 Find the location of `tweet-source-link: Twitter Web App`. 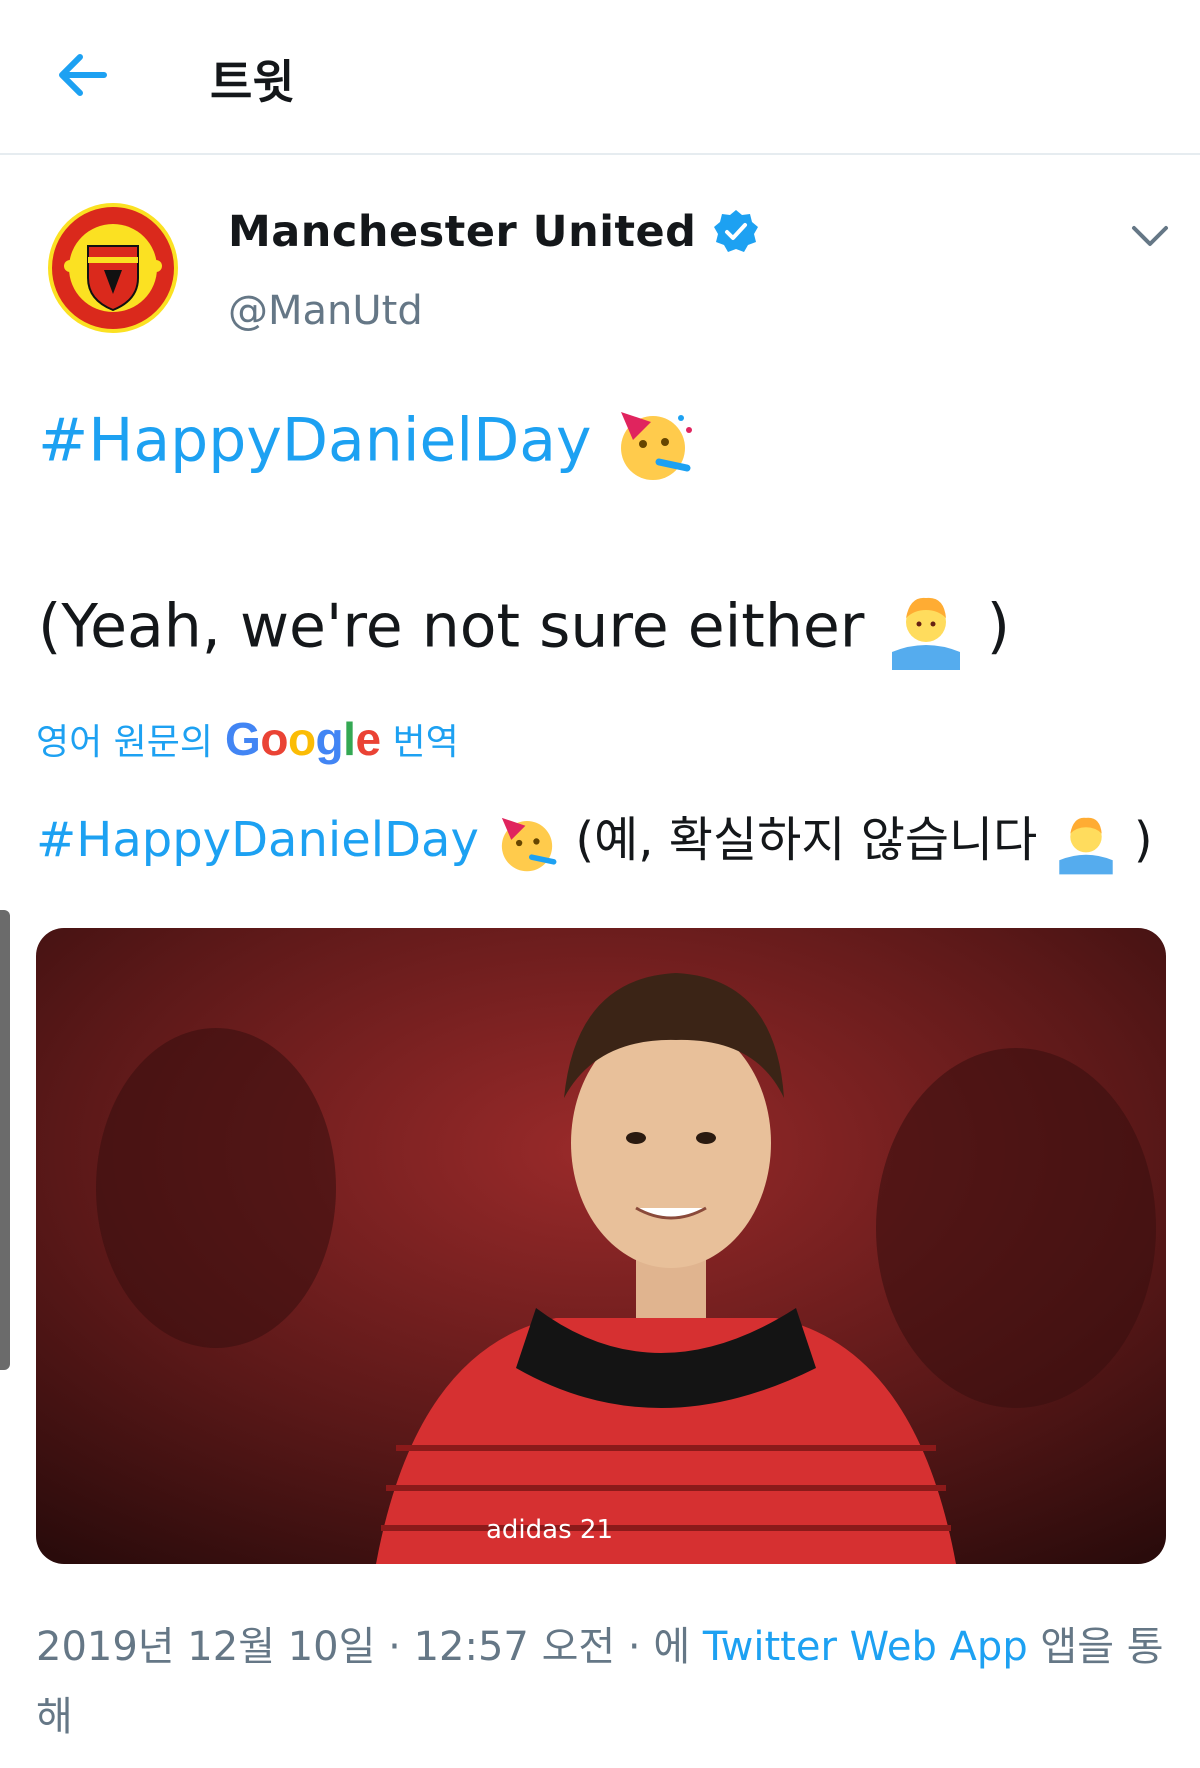

tweet-source-link: Twitter Web App is located at coordinates (865, 1647).